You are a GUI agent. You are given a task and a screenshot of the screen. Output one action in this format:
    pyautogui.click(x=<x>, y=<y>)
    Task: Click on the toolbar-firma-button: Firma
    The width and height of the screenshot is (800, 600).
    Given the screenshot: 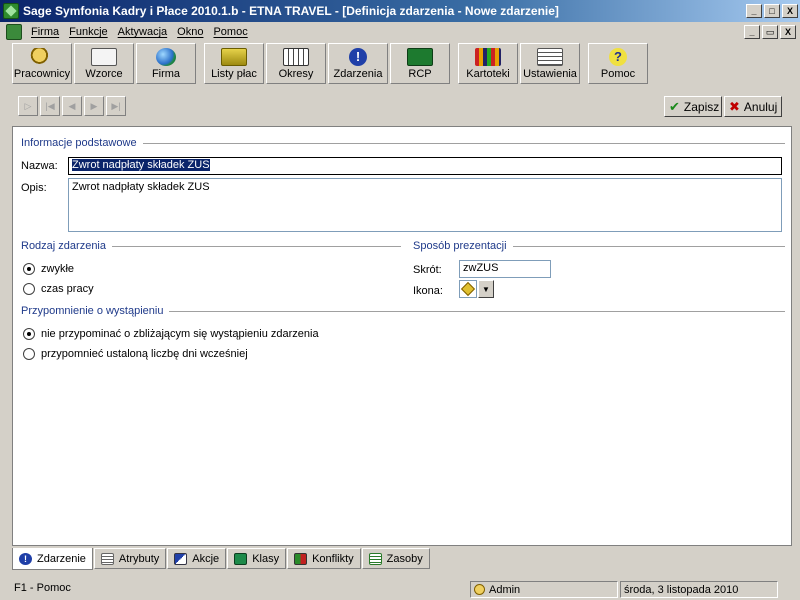 What is the action you would take?
    pyautogui.click(x=166, y=63)
    